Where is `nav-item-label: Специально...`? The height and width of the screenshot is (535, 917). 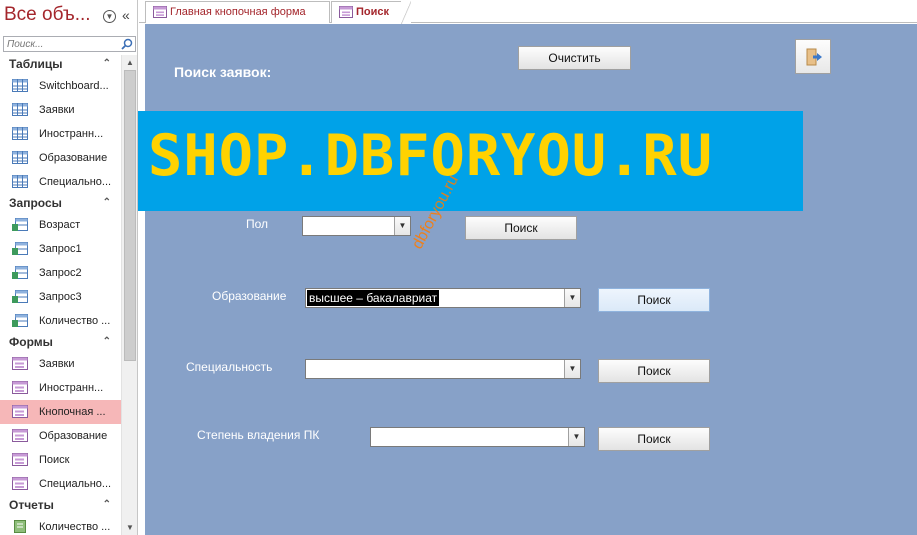 nav-item-label: Специально... is located at coordinates (75, 182).